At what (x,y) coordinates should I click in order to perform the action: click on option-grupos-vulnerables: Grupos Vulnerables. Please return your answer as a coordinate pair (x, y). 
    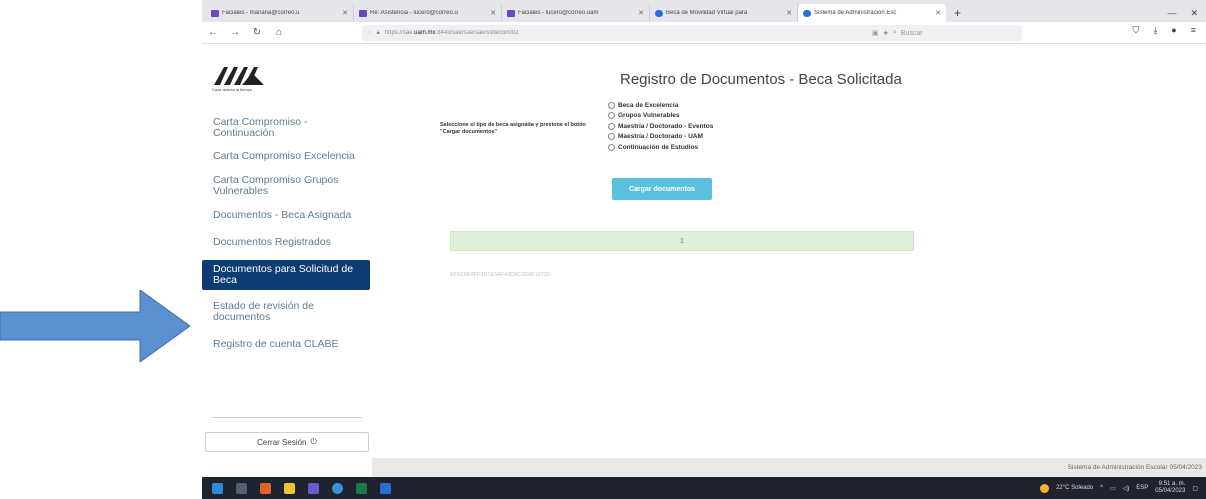
    Looking at the image, I should click on (660, 116).